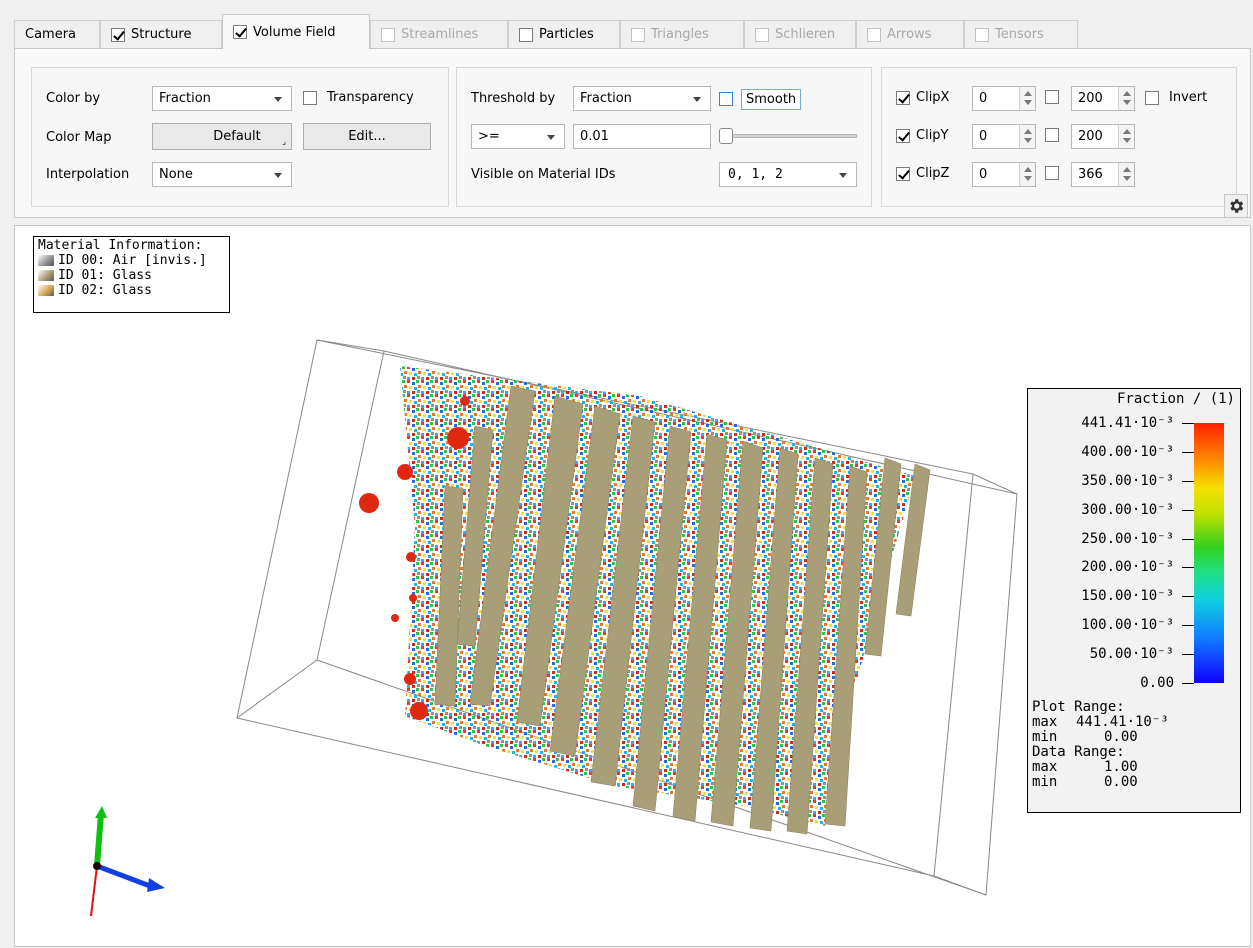  What do you see at coordinates (726, 136) in the screenshot?
I see `threshold-slider-handle` at bounding box center [726, 136].